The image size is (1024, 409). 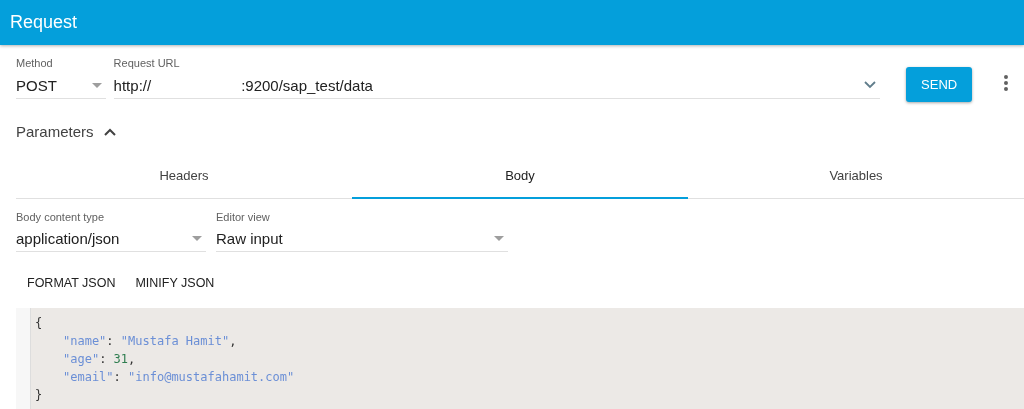 I want to click on editor-view-label: Editor view, so click(x=243, y=217).